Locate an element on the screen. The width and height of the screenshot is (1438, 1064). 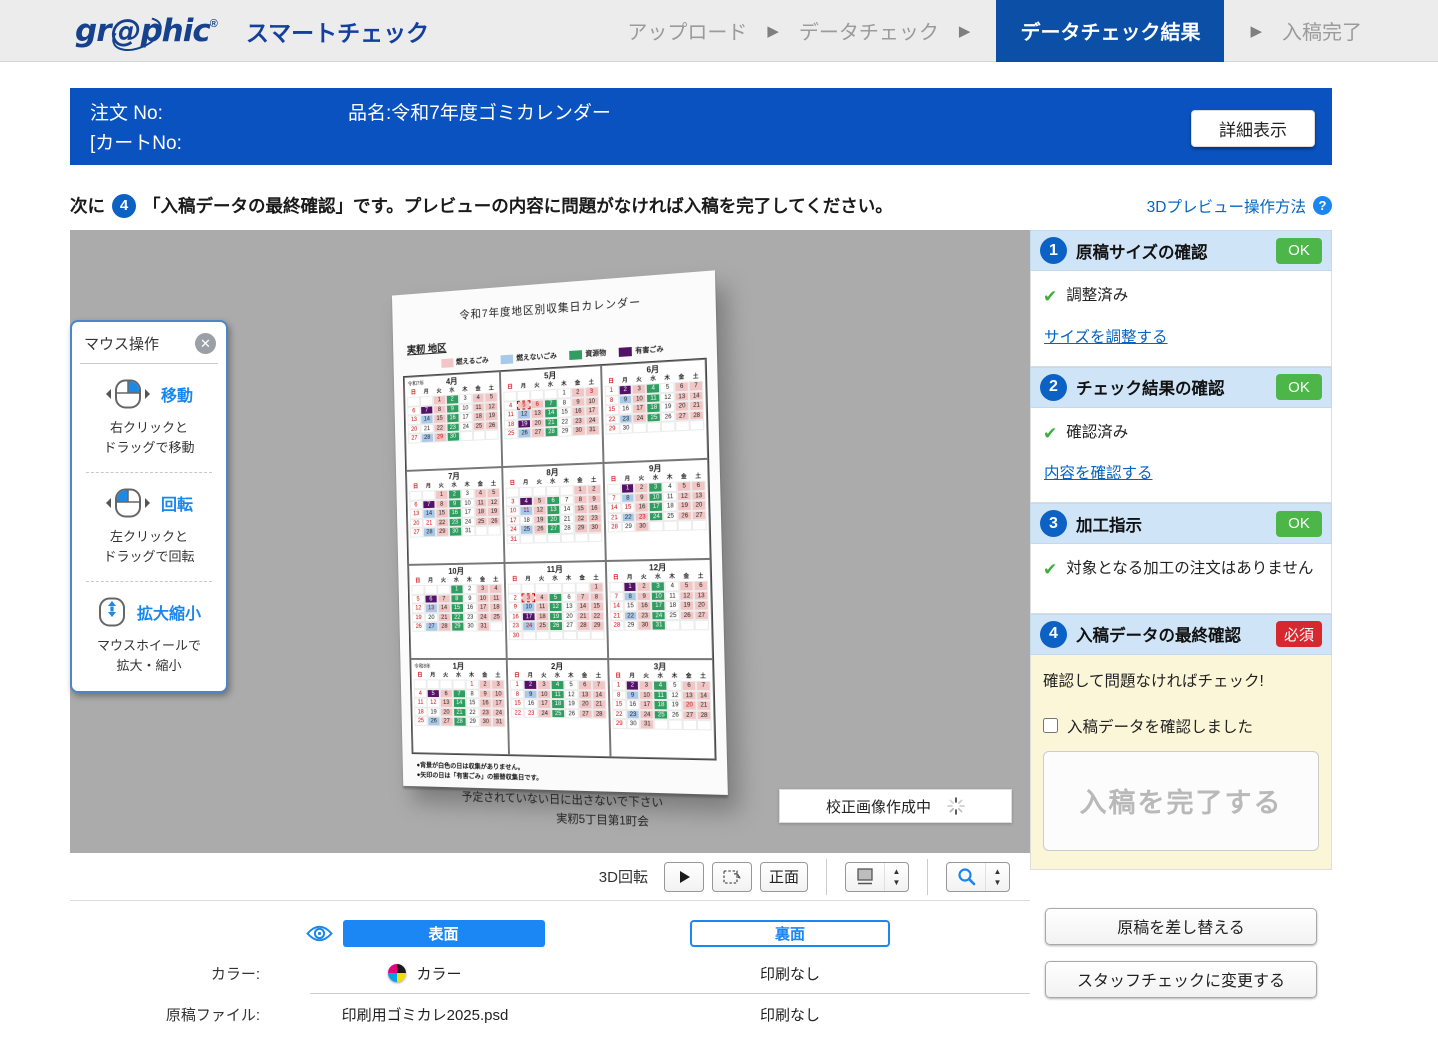
front-color-value: カラー is located at coordinates (439, 974).